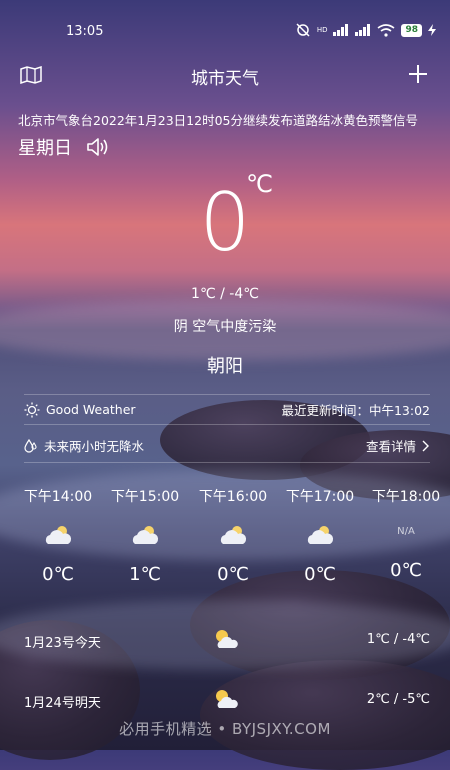 Image resolution: width=450 pixels, height=770 pixels. I want to click on hour-time: 下午18:00, so click(406, 497).